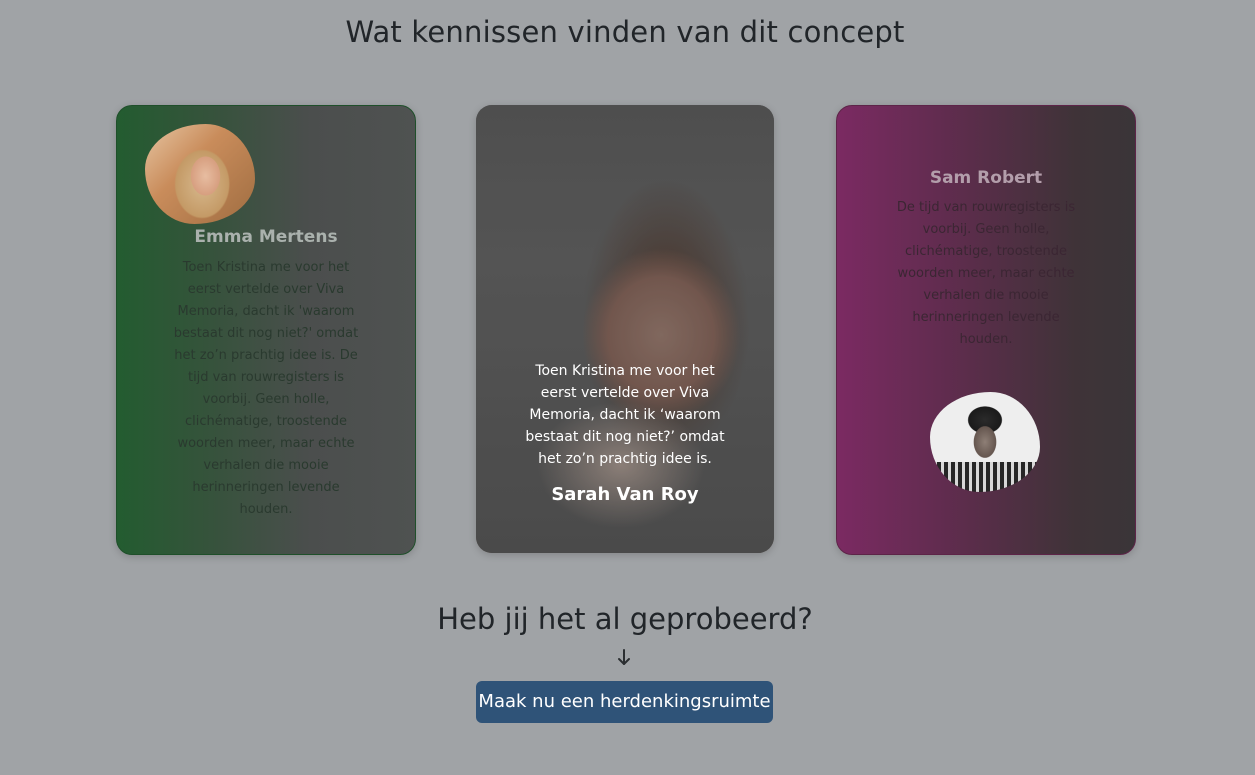 The image size is (1255, 775). I want to click on testimonial-name: Emma Mertens, so click(266, 237).